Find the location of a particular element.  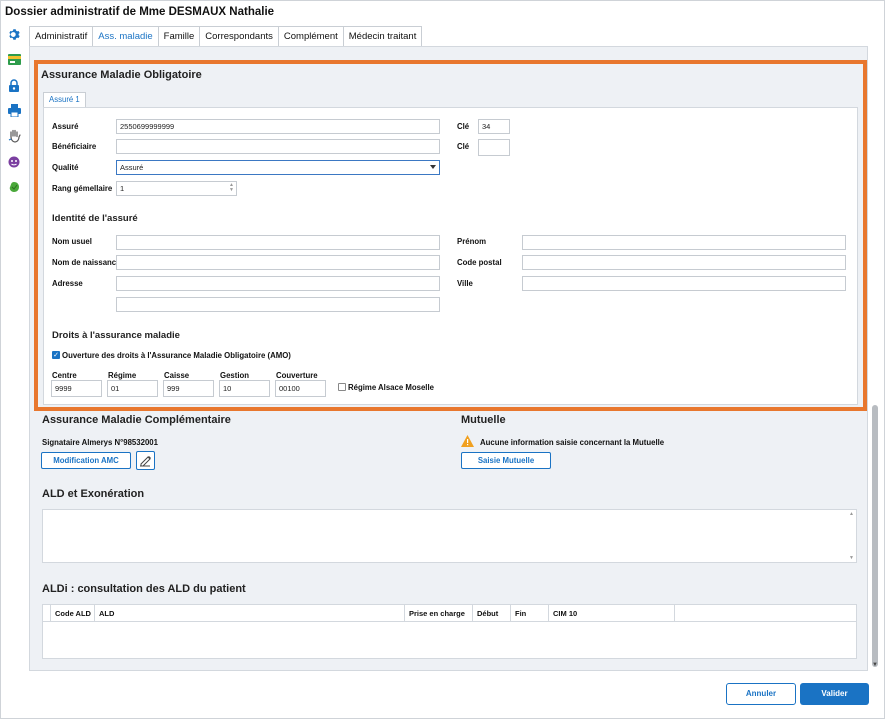

rang-gemellaire-label: Rang gémellaire is located at coordinates (82, 188).